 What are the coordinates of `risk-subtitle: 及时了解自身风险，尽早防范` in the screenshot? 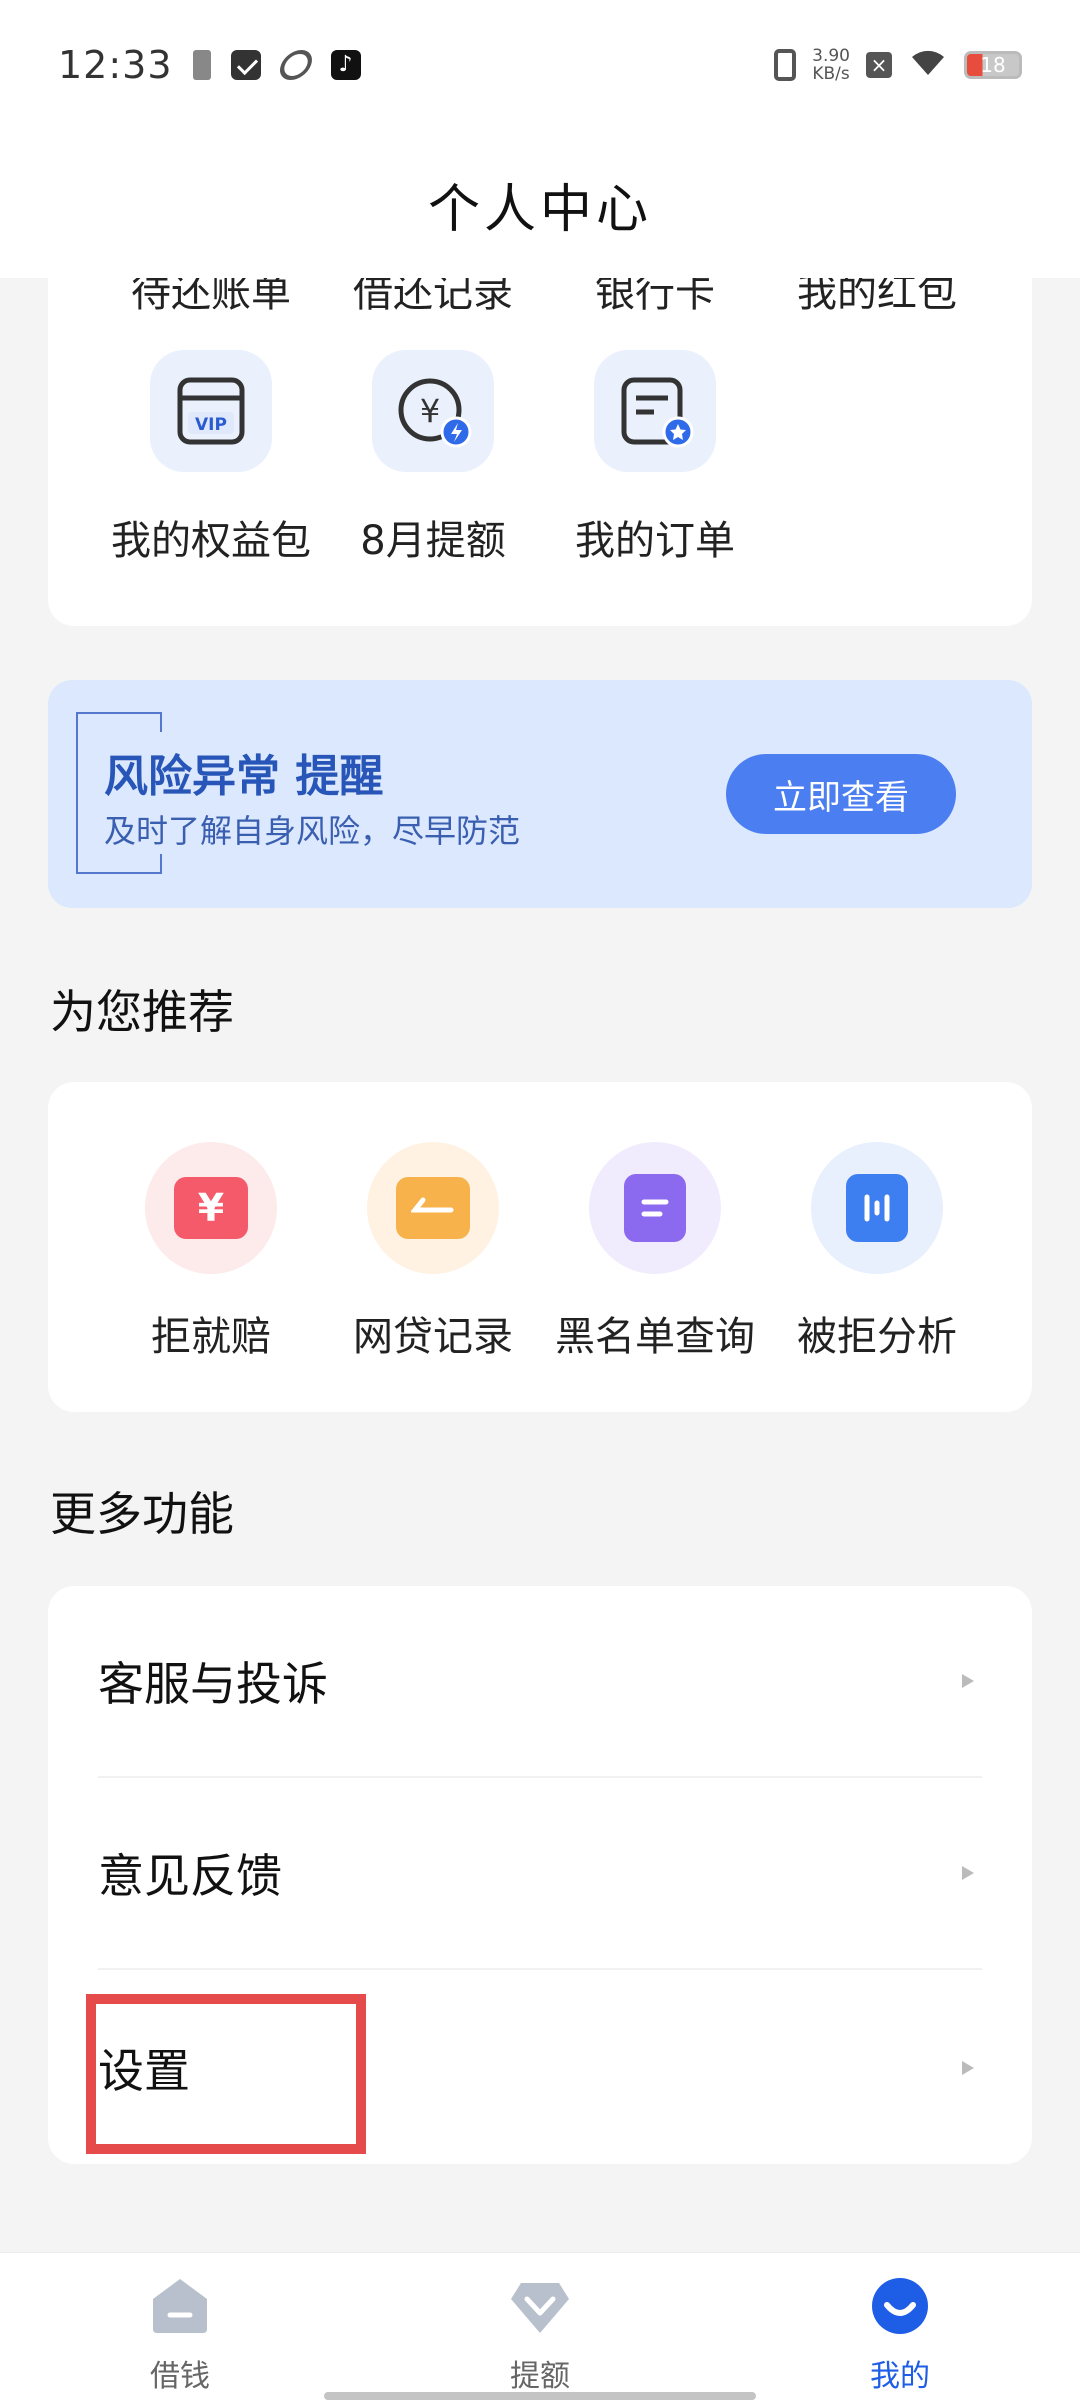 It's located at (312, 831).